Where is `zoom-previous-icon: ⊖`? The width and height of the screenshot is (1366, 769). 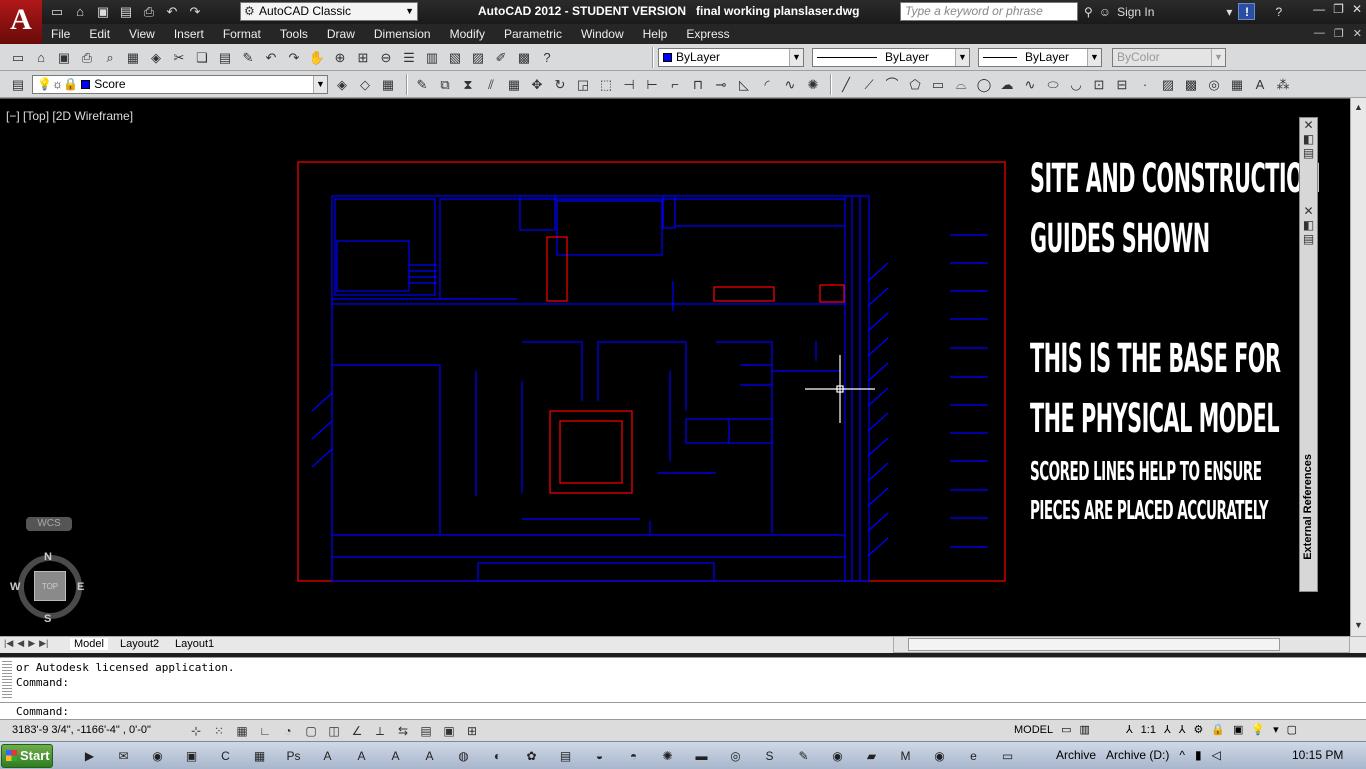 zoom-previous-icon: ⊖ is located at coordinates (386, 57).